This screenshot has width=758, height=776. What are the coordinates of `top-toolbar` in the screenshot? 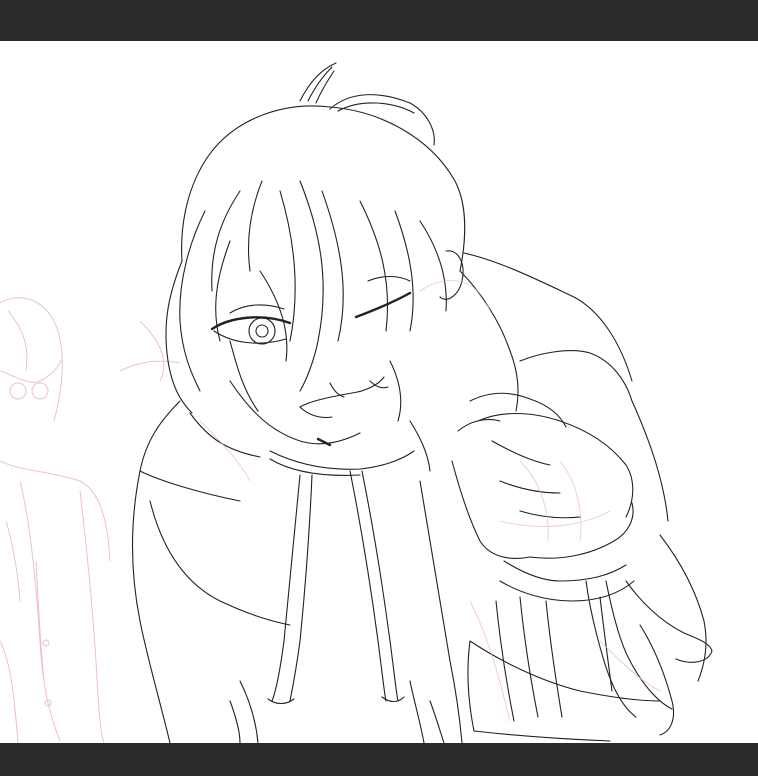 It's located at (379, 20).